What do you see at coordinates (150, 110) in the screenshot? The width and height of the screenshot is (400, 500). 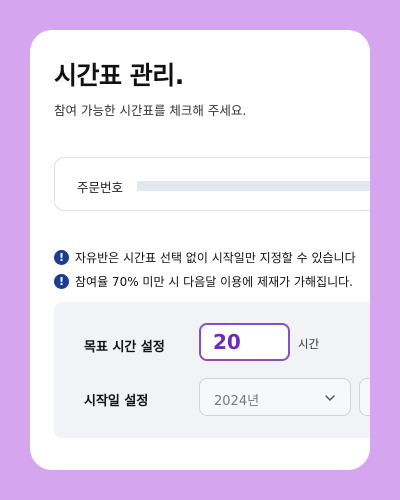 I see `page-subtitle: 참여 가능한 시간표를 체크해 주세요.` at bounding box center [150, 110].